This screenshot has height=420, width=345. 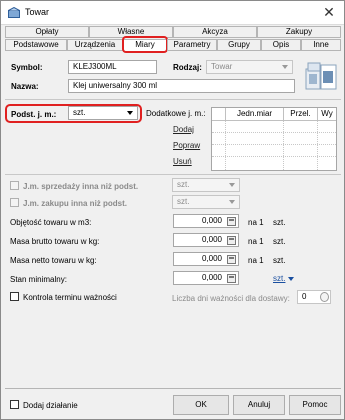 What do you see at coordinates (187, 67) in the screenshot?
I see `rodzaj-label: Rodzaj:` at bounding box center [187, 67].